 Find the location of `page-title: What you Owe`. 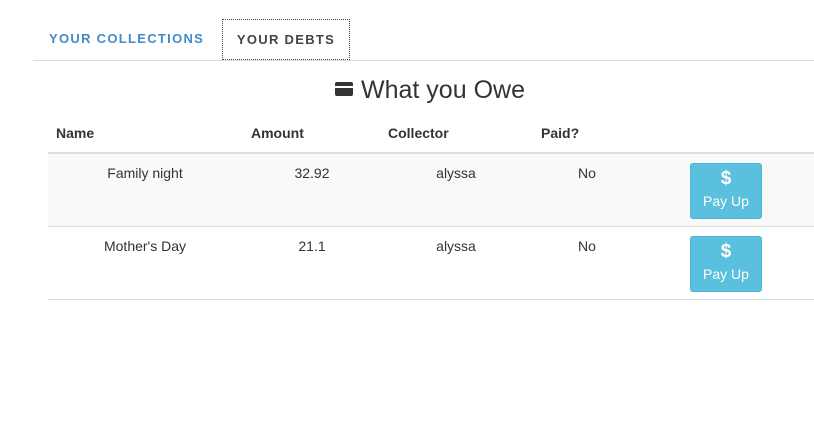

page-title: What you Owe is located at coordinates (407, 90).